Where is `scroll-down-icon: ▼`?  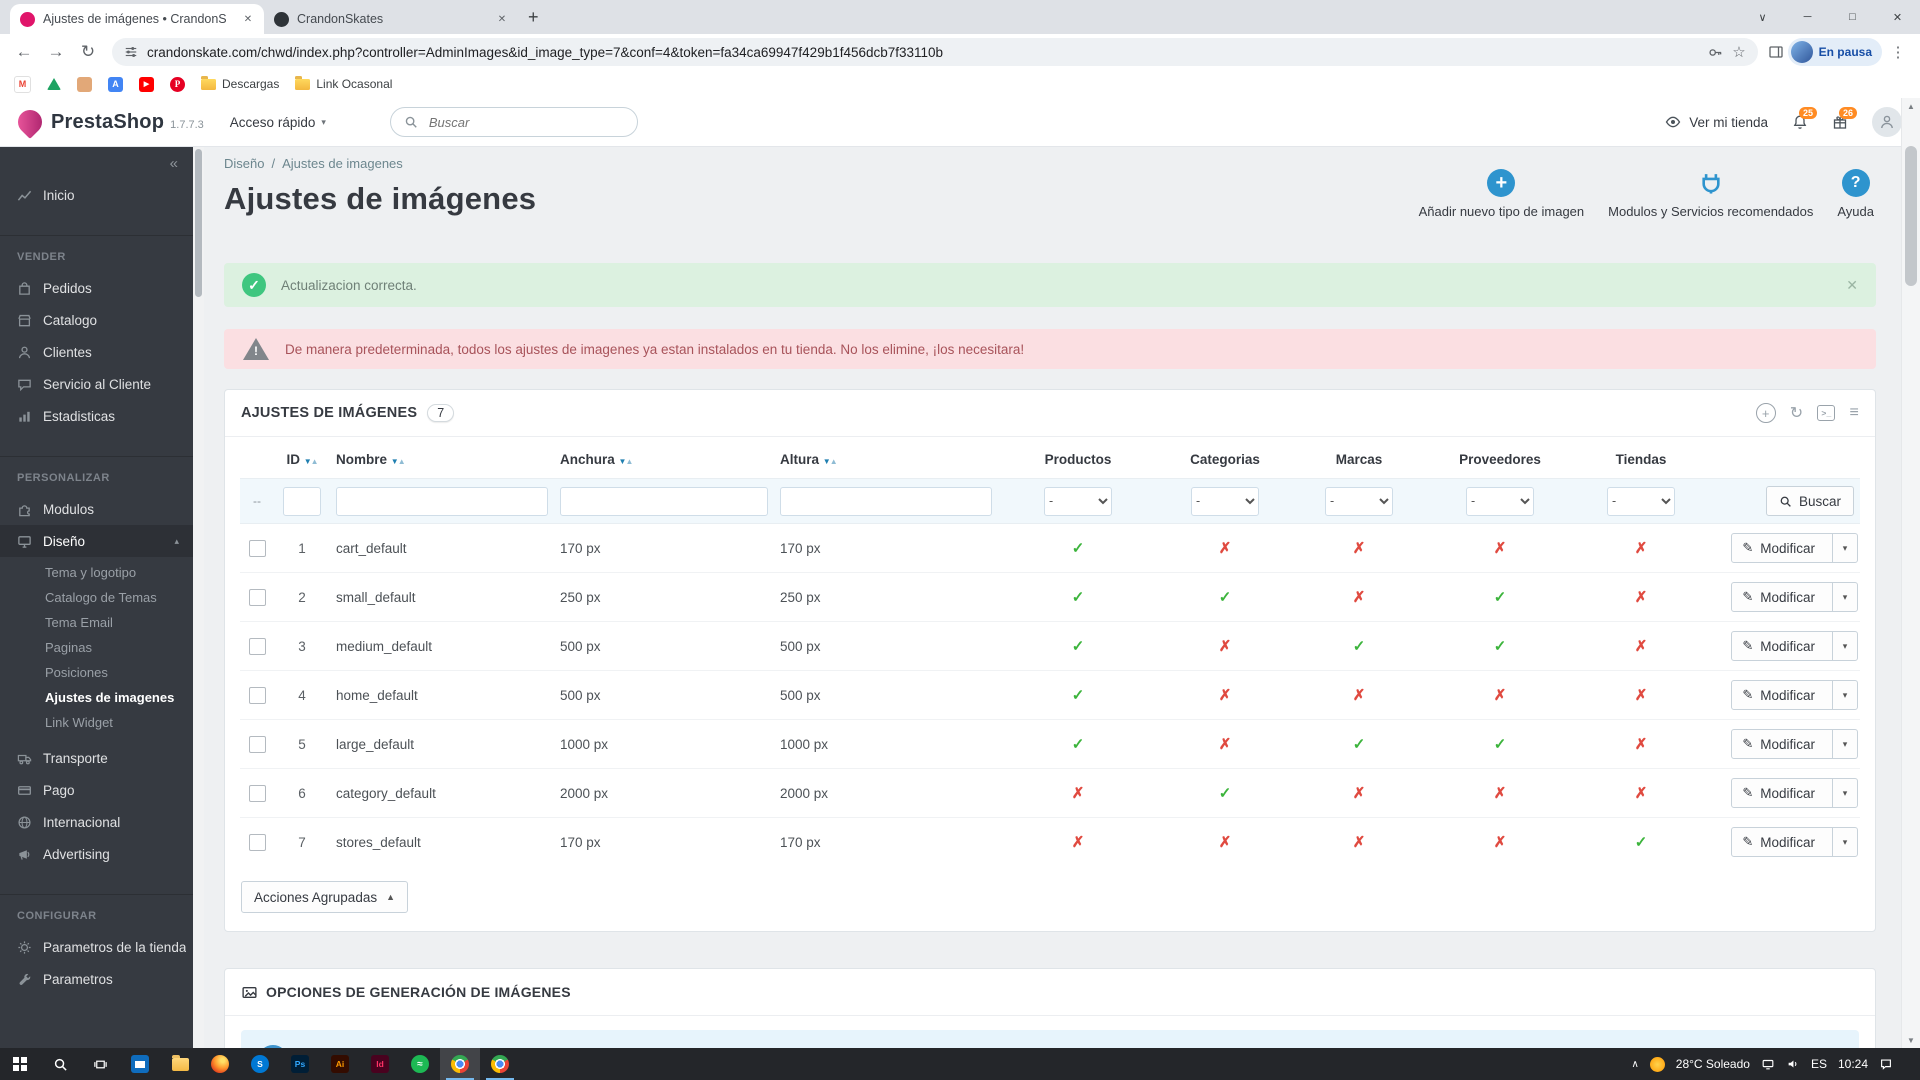 scroll-down-icon: ▼ is located at coordinates (1911, 1040).